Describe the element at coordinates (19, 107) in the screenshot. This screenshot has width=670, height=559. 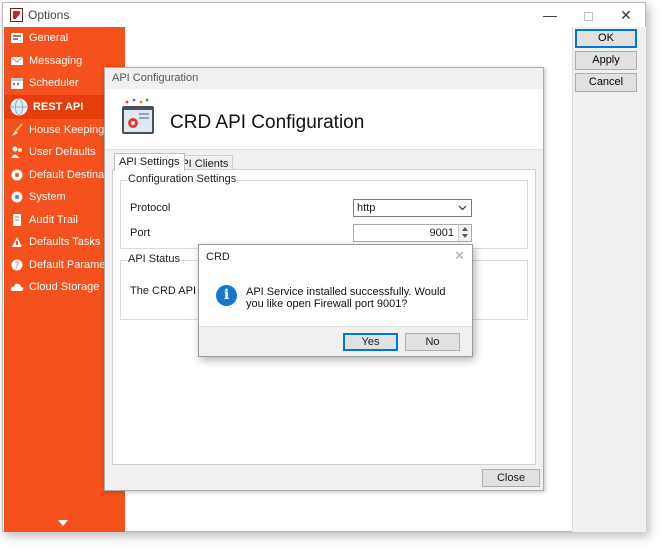
I see `globe-icon` at that location.